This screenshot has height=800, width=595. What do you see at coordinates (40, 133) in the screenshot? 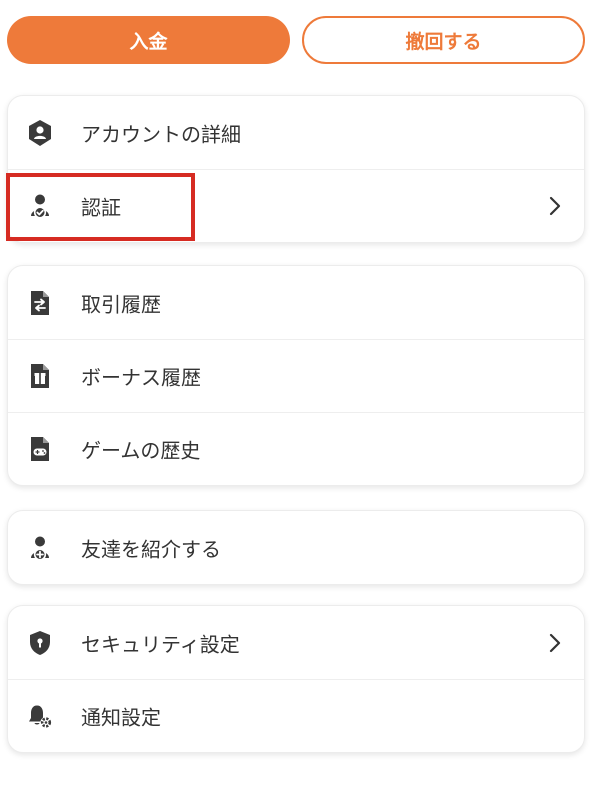
I see `account-shield-icon` at bounding box center [40, 133].